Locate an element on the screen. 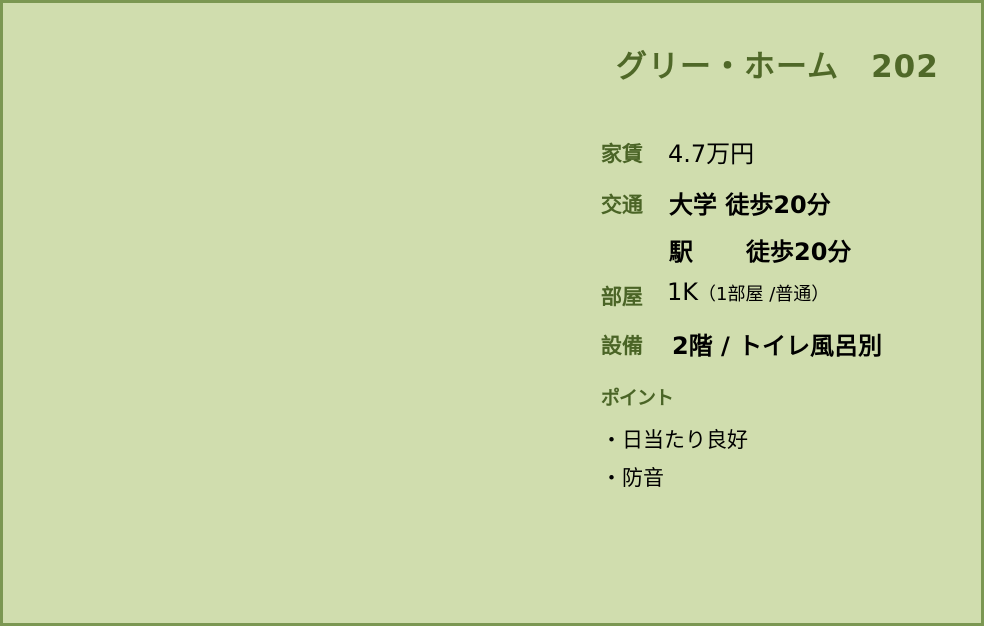 This screenshot has width=984, height=626. facilities-label: 設備 is located at coordinates (622, 346).